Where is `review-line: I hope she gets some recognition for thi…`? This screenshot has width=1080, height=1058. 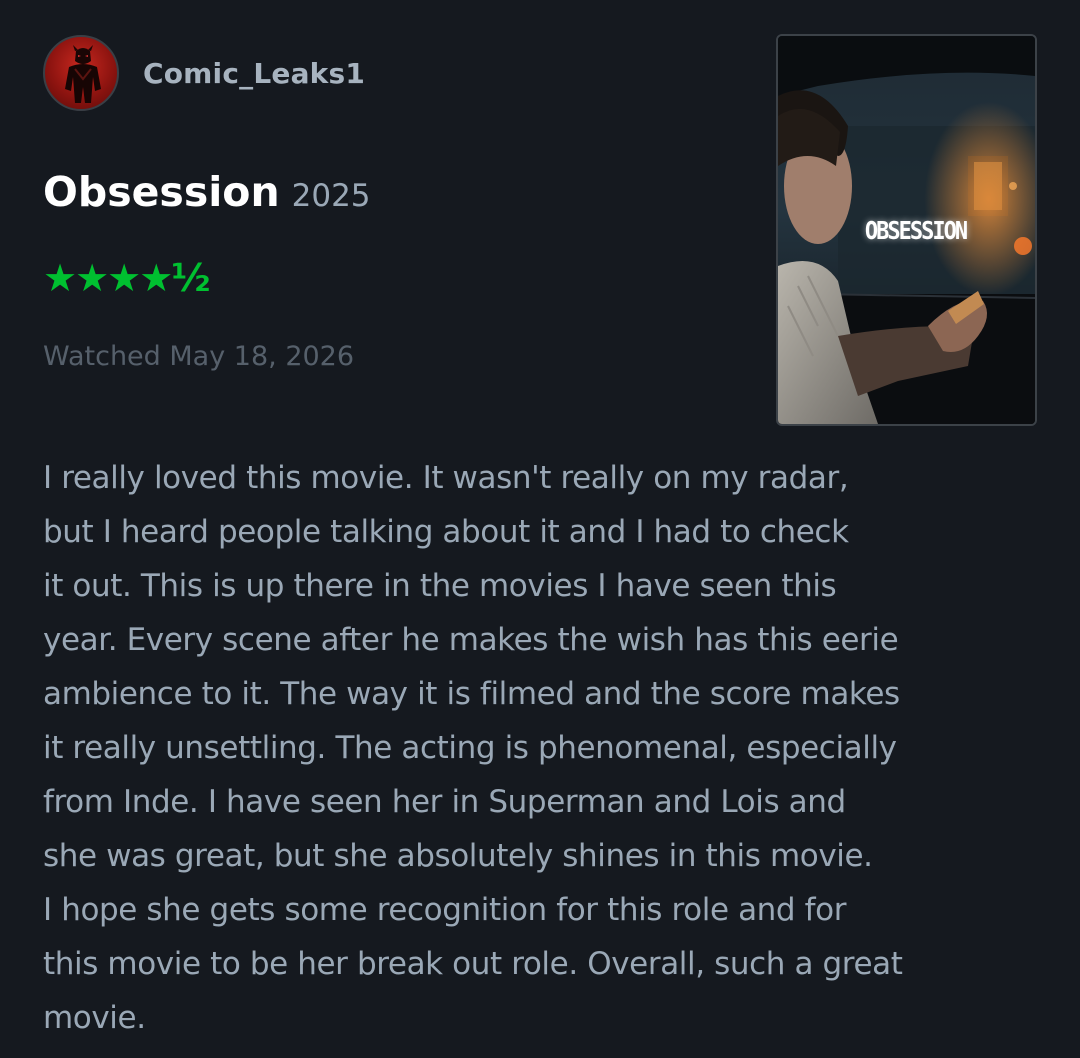 review-line: I hope she gets some recognition for thi… is located at coordinates (445, 910).